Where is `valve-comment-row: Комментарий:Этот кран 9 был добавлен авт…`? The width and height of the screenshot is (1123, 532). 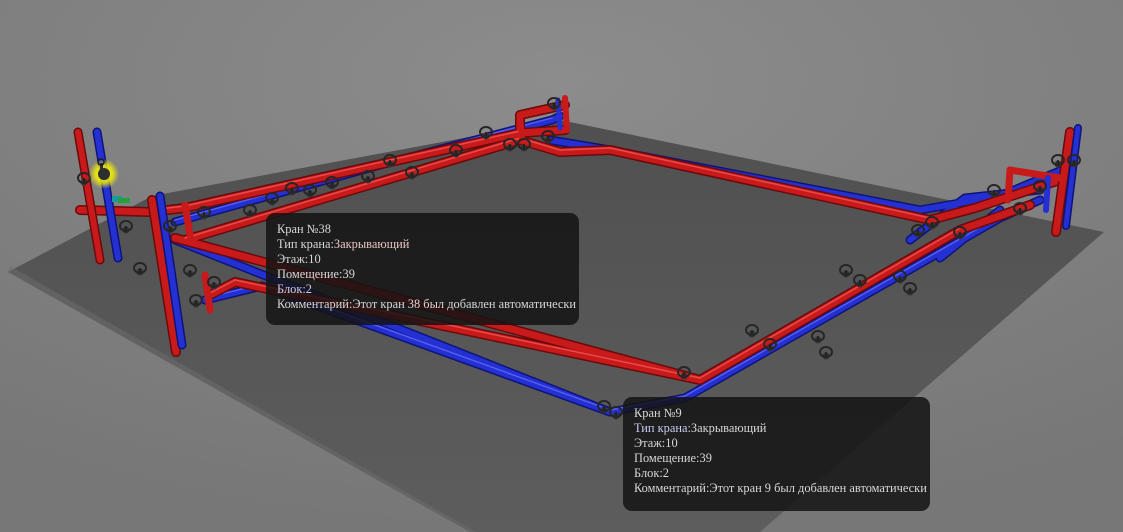 valve-comment-row: Комментарий:Этот кран 9 был добавлен авт… is located at coordinates (780, 488).